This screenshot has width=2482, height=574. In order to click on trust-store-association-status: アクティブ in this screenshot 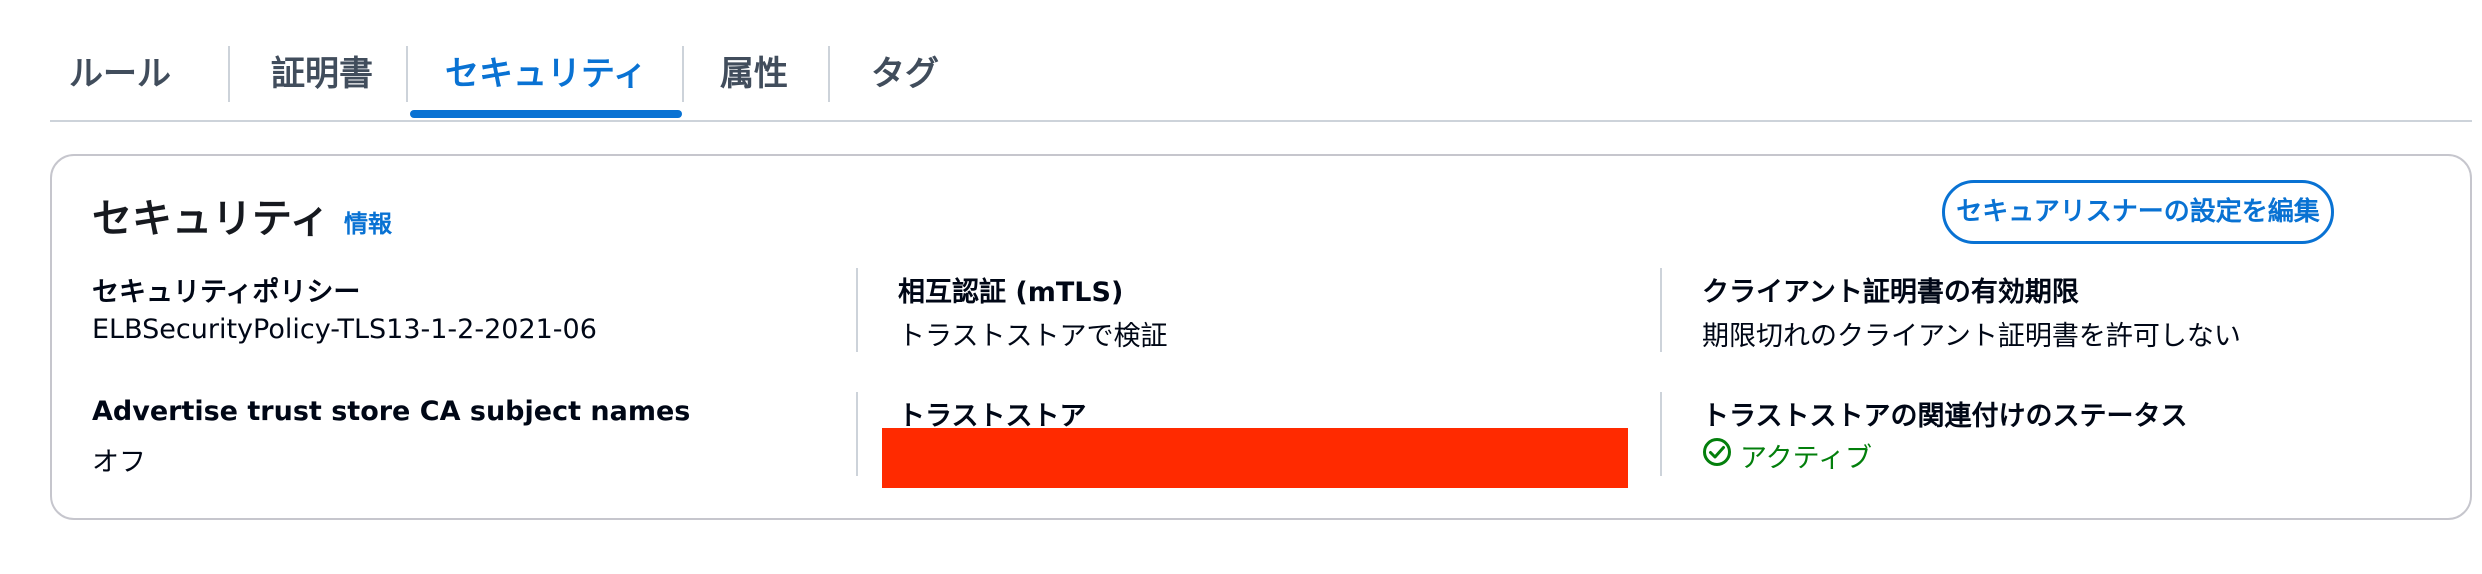, I will do `click(1787, 455)`.